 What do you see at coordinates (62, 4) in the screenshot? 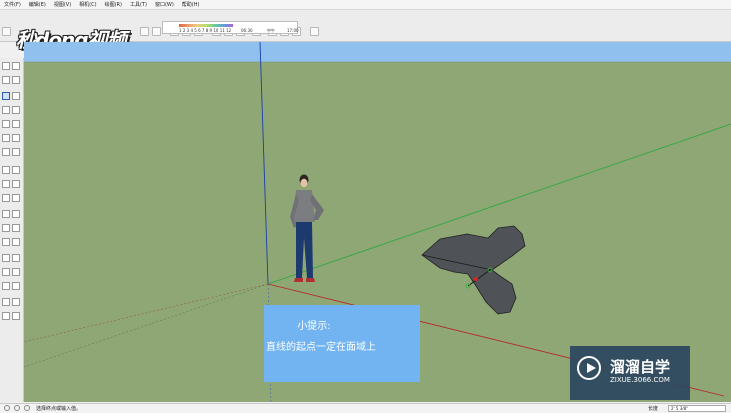
I see `menu-view: 视图(V)` at bounding box center [62, 4].